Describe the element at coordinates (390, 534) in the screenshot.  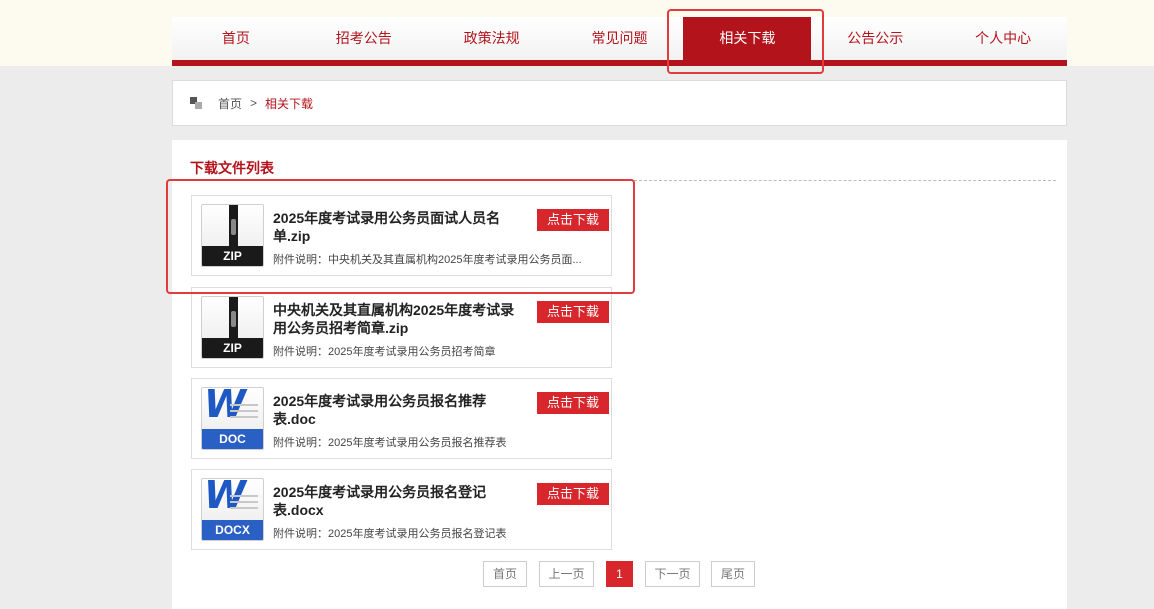
I see `file-description: 附件说明：2025年度考试录用公务员报名登记表` at that location.